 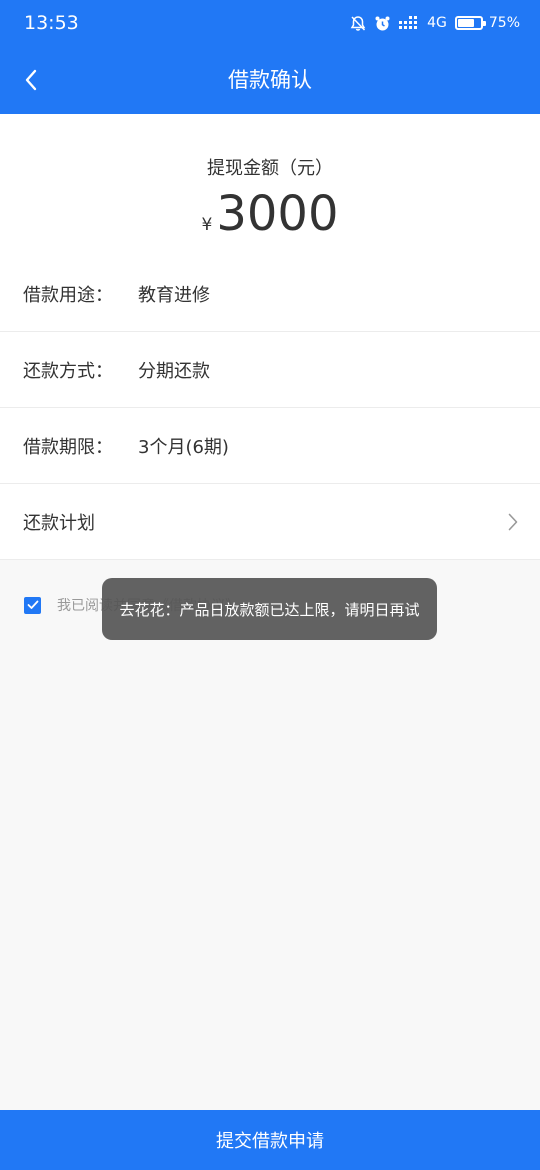 I want to click on network-type: 4G, so click(x=437, y=23).